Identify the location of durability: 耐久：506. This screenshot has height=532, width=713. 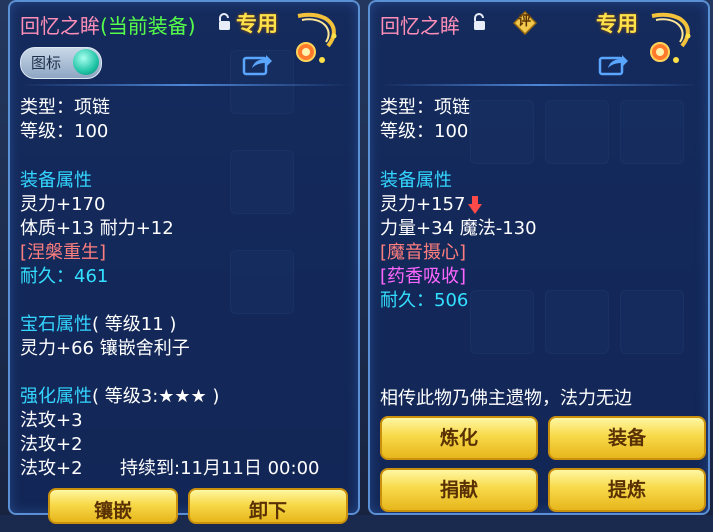
(424, 301).